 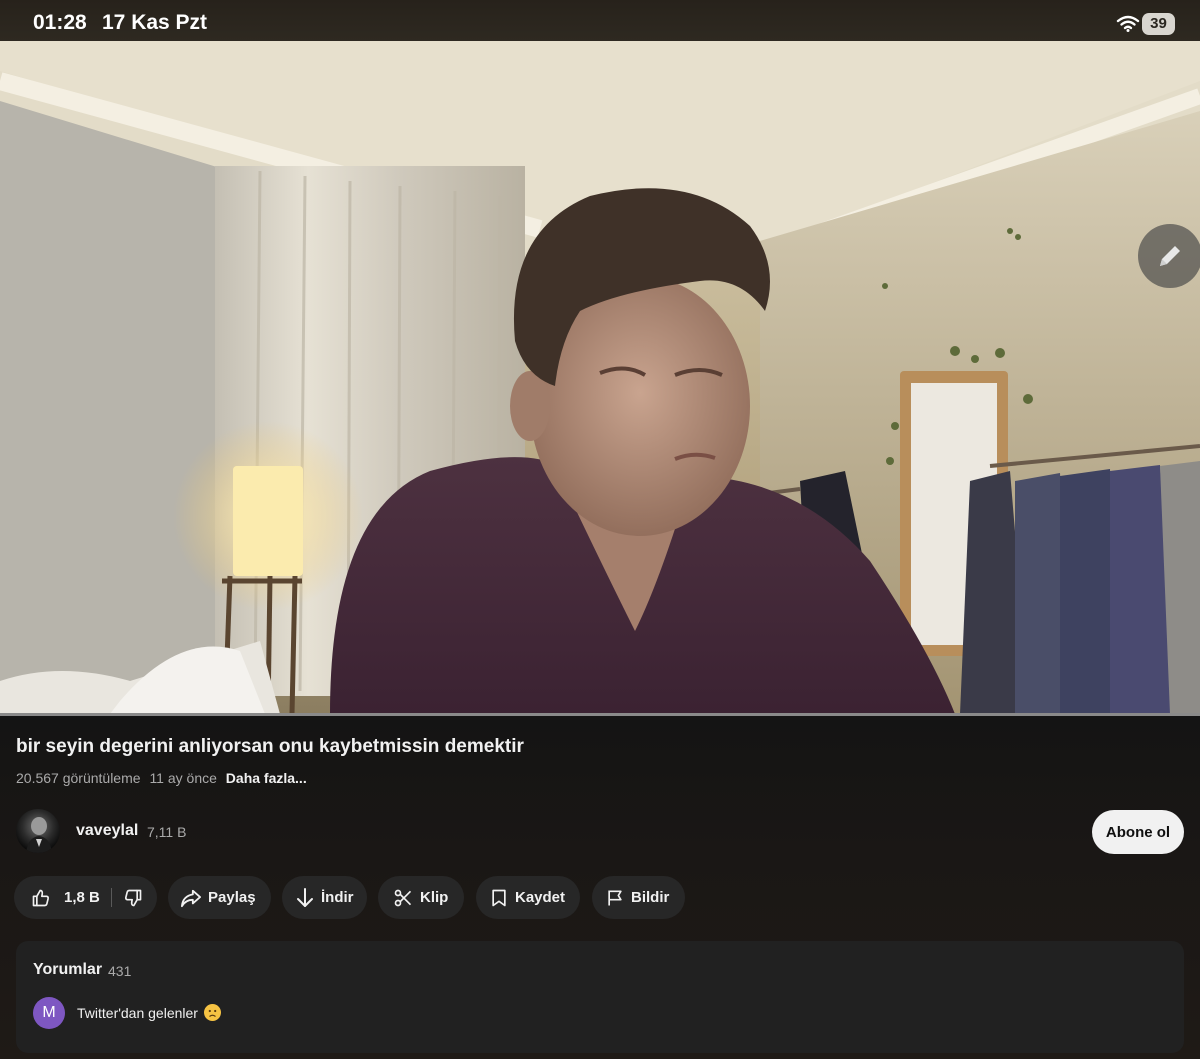 What do you see at coordinates (120, 971) in the screenshot?
I see `comments-count: 431` at bounding box center [120, 971].